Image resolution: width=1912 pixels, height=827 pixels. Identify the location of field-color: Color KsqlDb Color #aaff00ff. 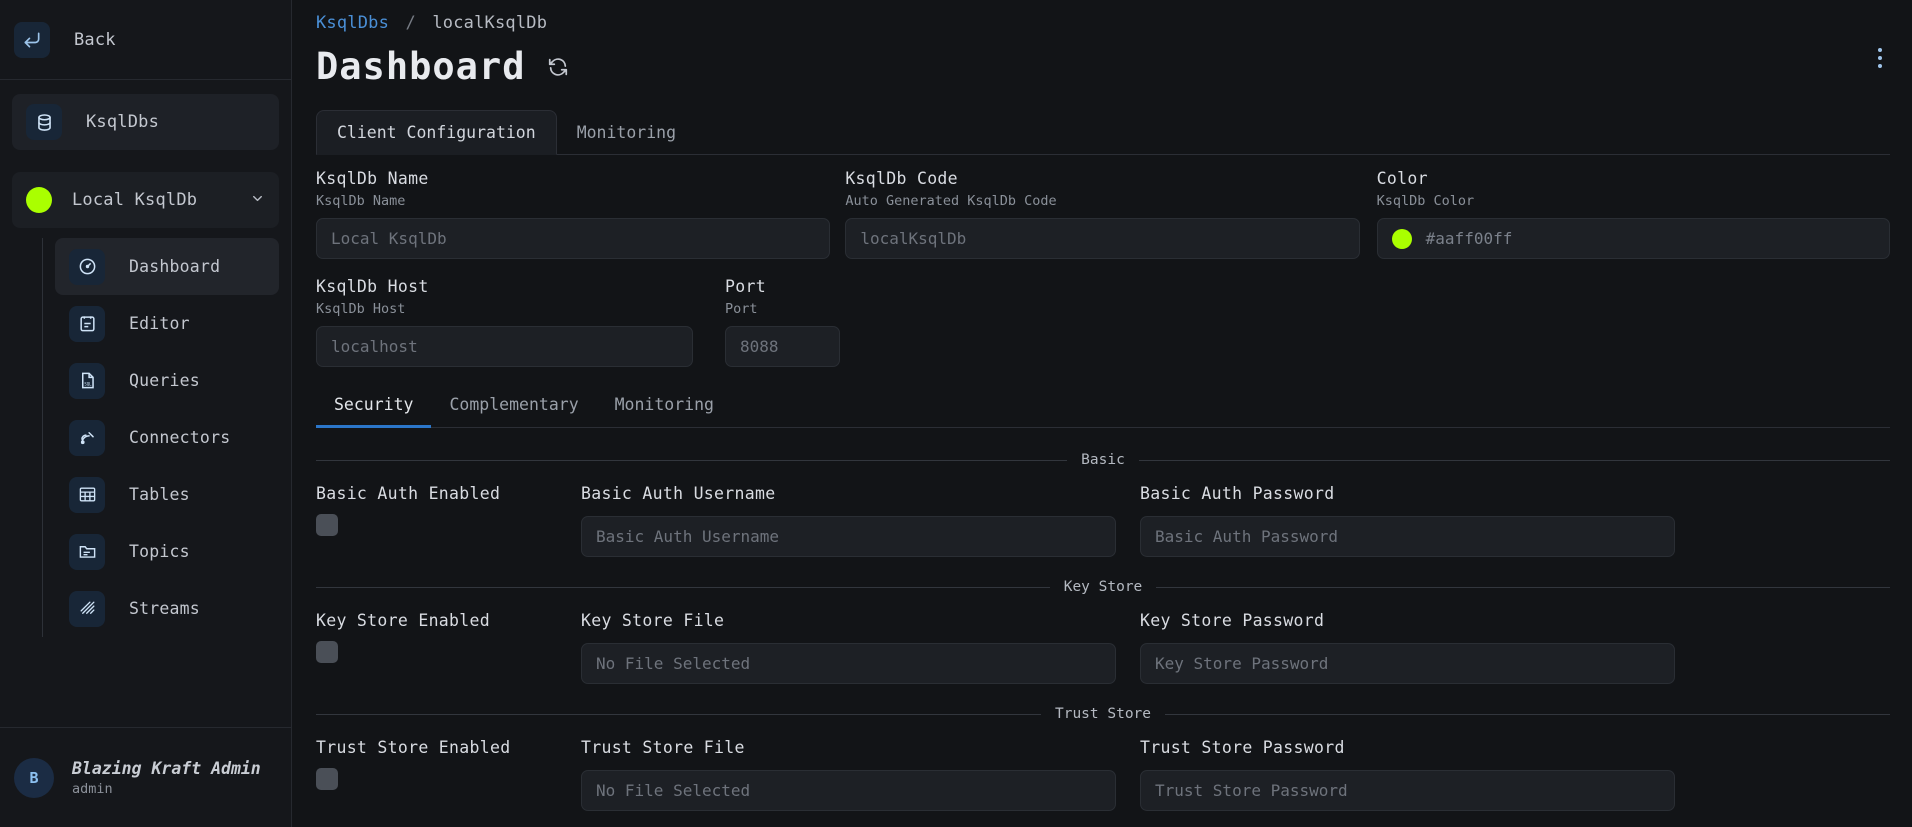
(1633, 214).